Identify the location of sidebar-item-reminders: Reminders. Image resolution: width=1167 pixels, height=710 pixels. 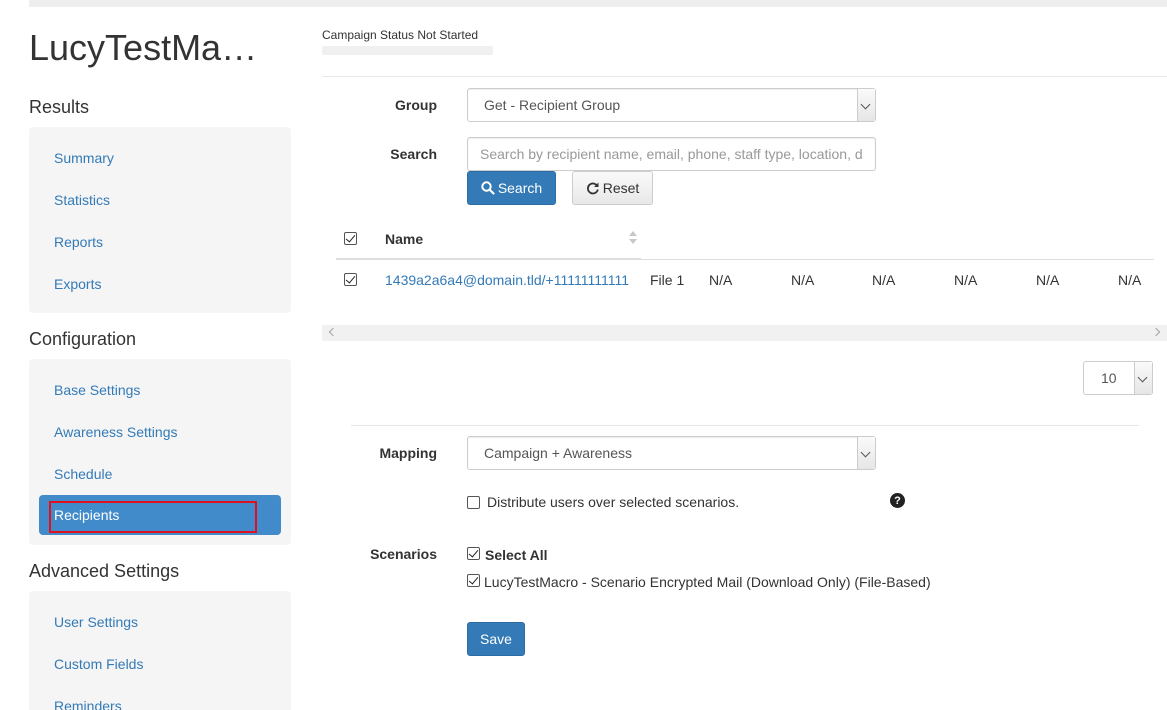
(88, 704).